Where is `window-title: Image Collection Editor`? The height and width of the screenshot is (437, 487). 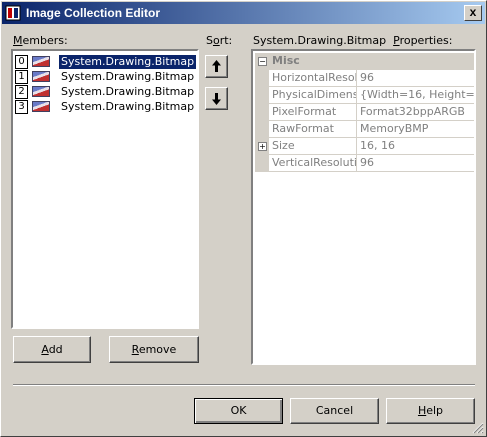 window-title: Image Collection Editor is located at coordinates (93, 13).